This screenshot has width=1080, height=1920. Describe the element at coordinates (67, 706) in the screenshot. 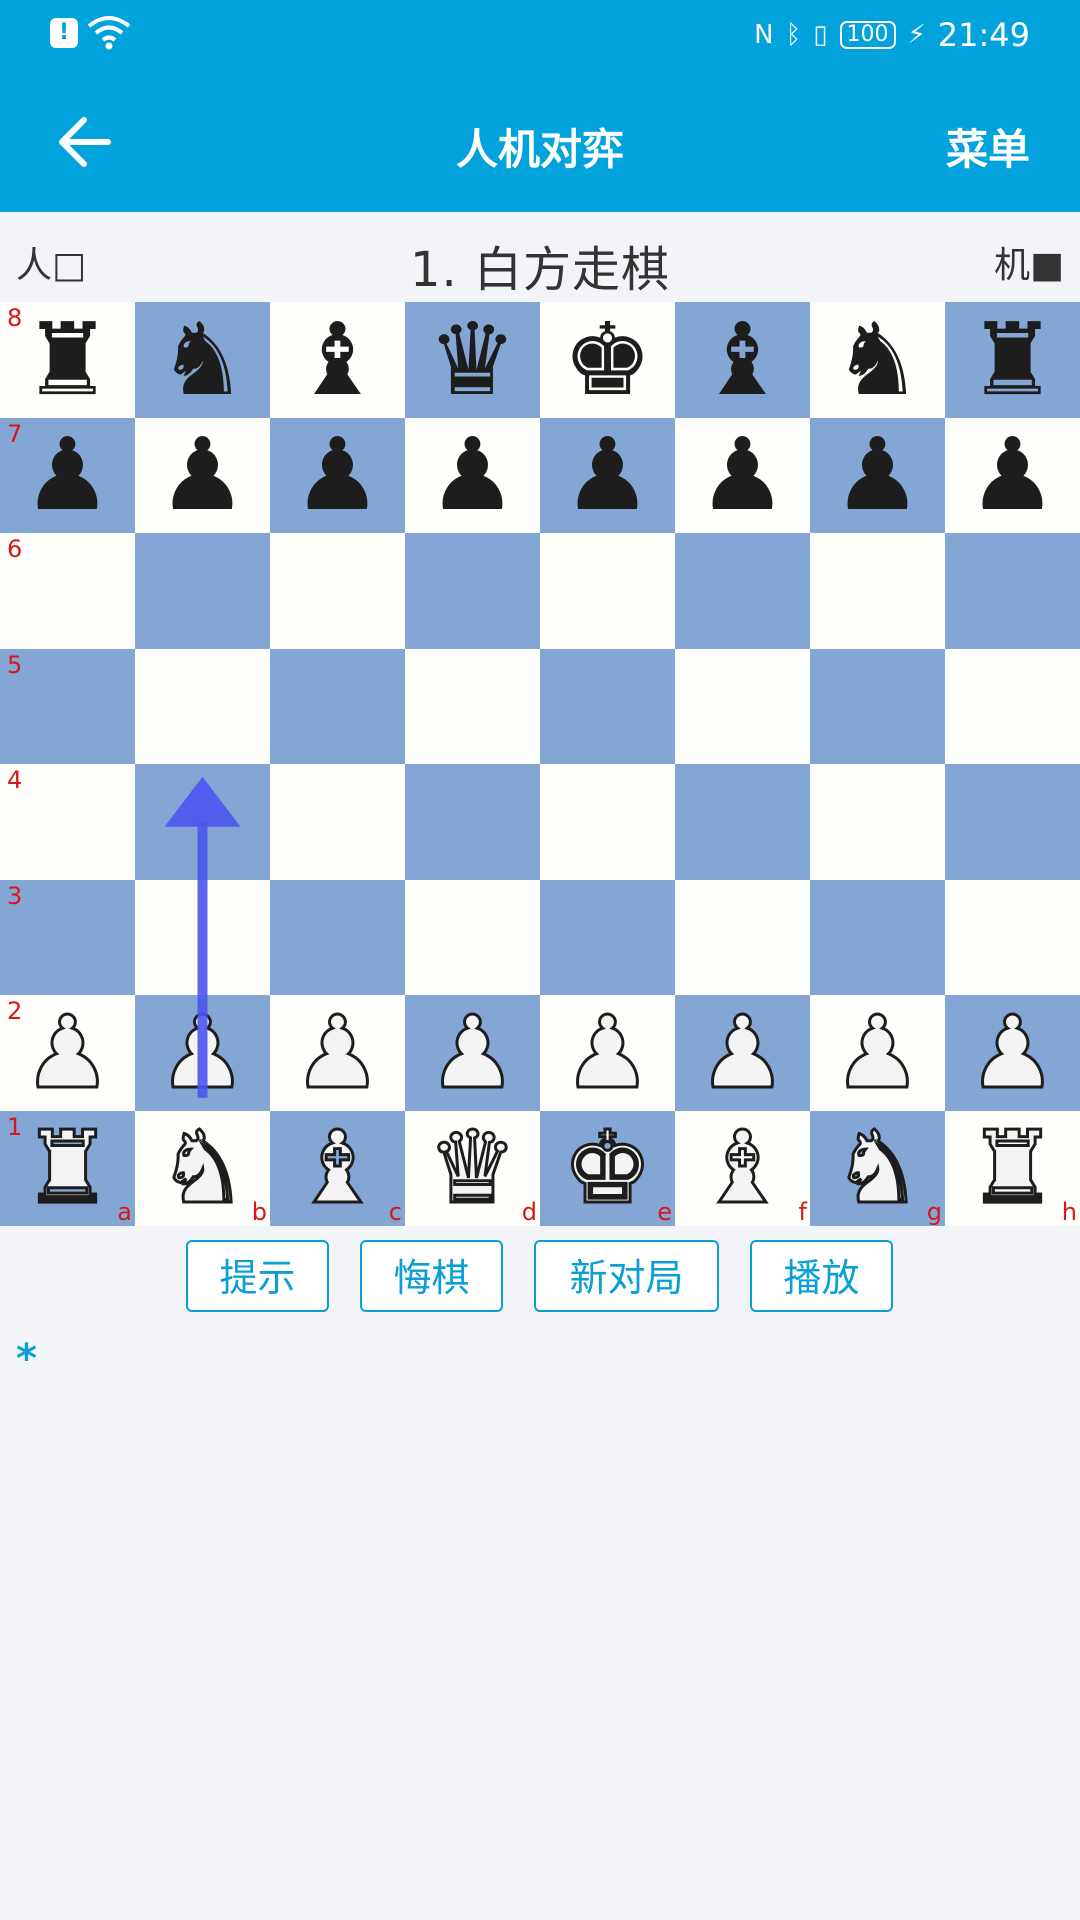

I see `square-a5: 5` at that location.